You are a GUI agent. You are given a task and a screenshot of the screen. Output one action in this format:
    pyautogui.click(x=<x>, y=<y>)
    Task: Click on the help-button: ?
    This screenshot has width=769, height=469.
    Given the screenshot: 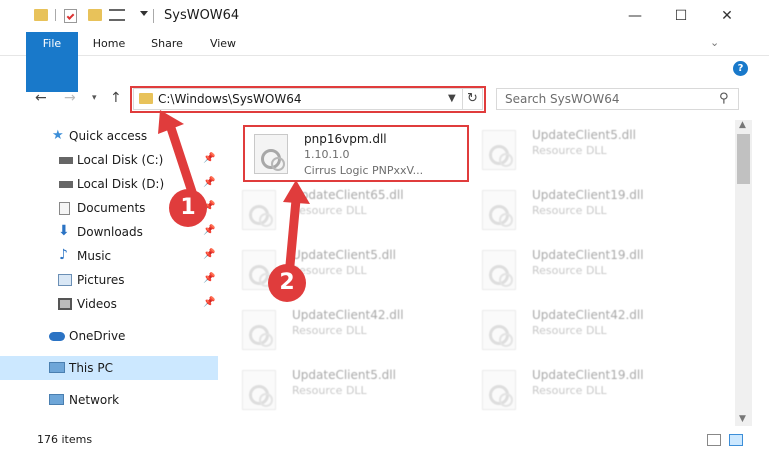 What is the action you would take?
    pyautogui.click(x=740, y=68)
    